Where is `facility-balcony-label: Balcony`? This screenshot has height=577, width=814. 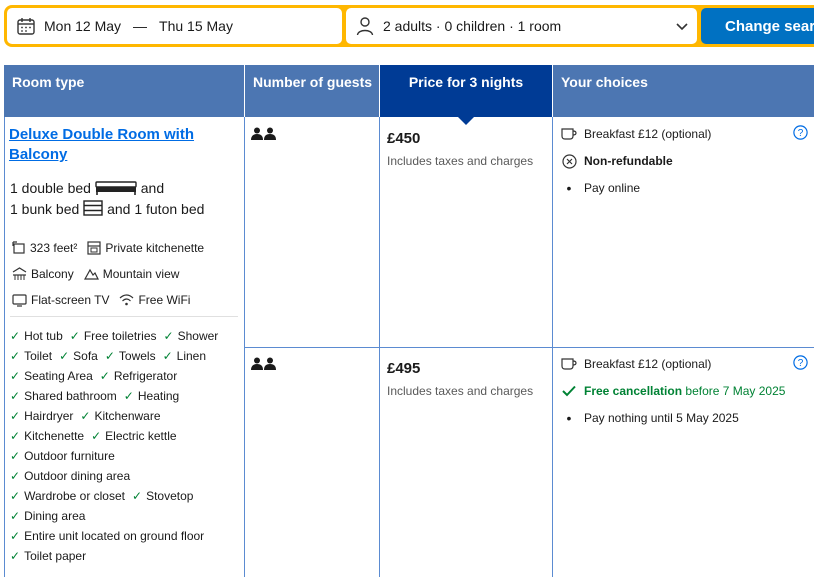
facility-balcony-label: Balcony is located at coordinates (52, 274).